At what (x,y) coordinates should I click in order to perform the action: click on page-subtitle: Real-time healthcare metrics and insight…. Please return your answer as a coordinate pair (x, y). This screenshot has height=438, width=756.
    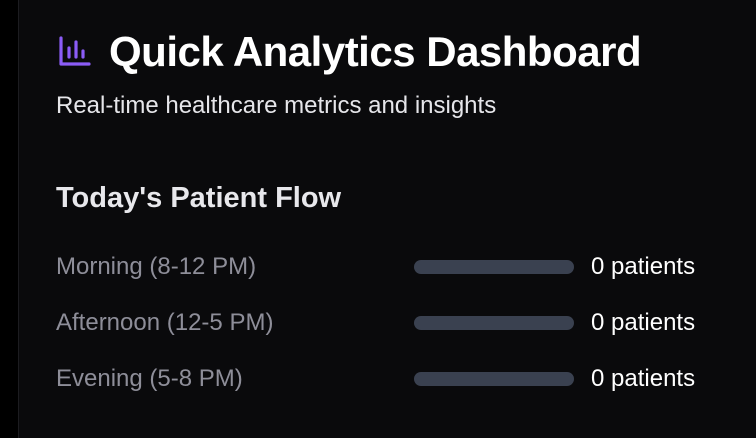
    Looking at the image, I should click on (276, 105).